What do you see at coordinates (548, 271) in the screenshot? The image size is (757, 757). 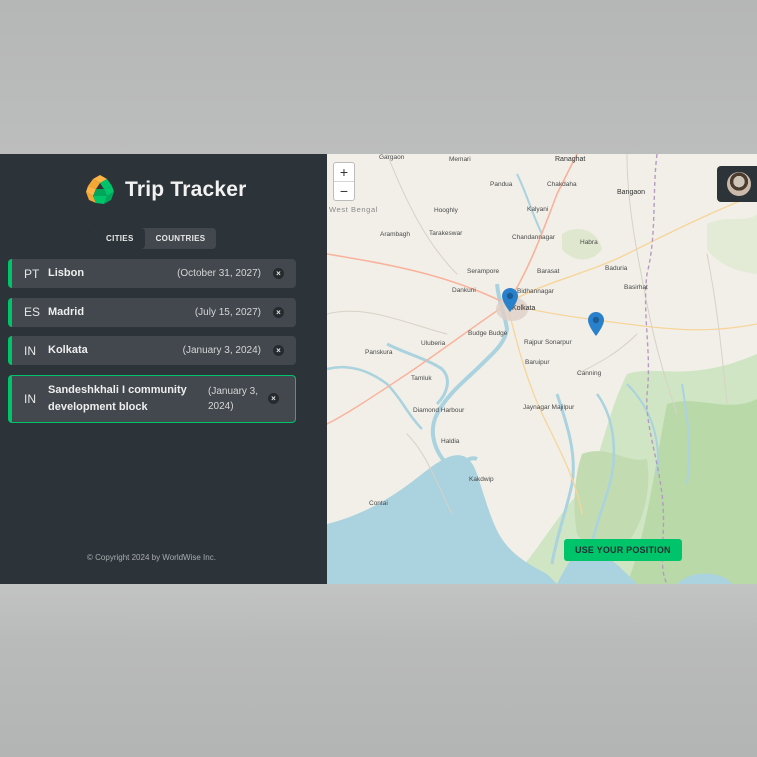 I see `map-label: Barasat` at bounding box center [548, 271].